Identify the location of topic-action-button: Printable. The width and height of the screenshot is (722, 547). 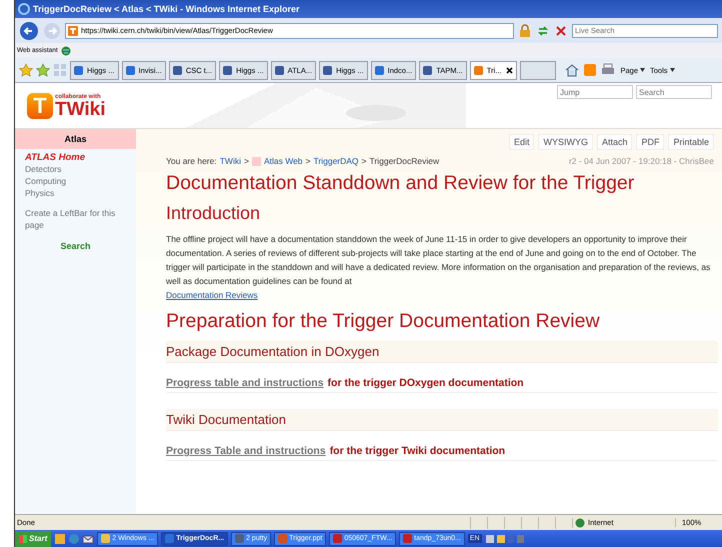
(691, 142).